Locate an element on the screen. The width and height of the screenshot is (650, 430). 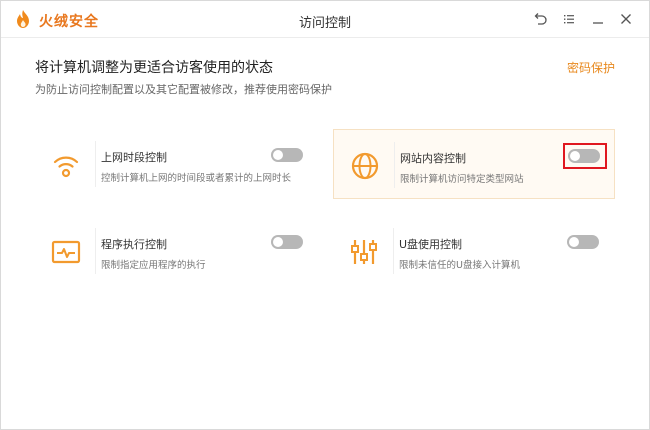
usb-icon is located at coordinates (364, 252).